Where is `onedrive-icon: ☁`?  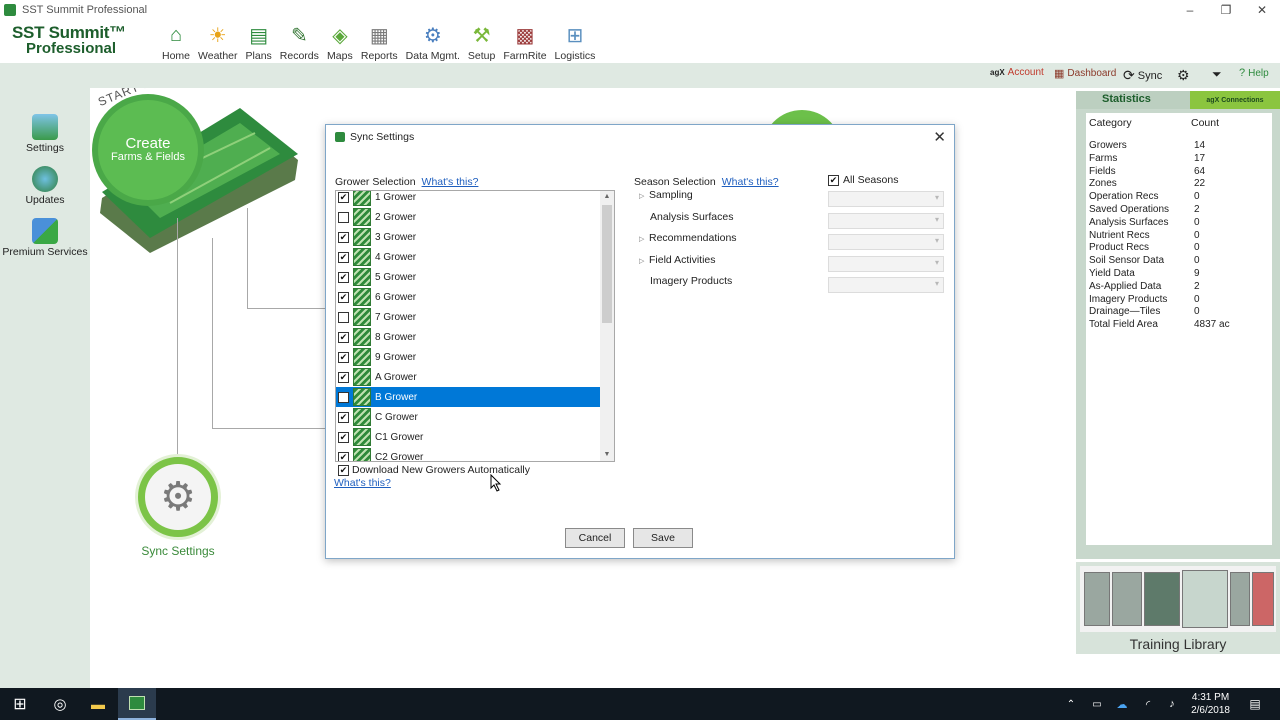 onedrive-icon: ☁ is located at coordinates (1122, 704).